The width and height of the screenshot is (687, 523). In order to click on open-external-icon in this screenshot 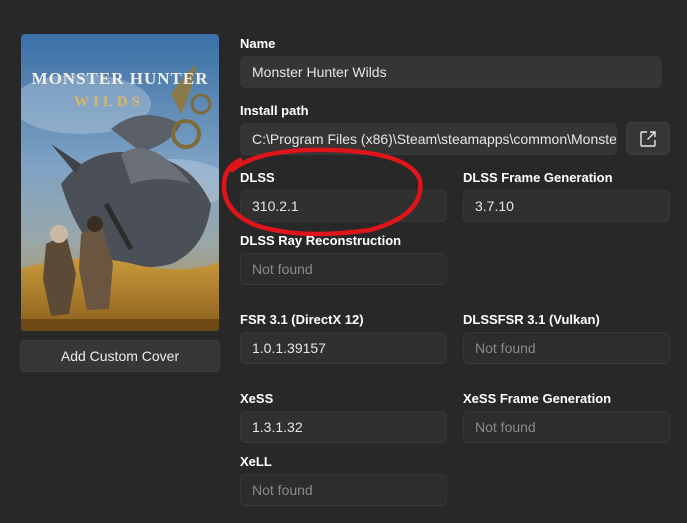, I will do `click(648, 138)`.